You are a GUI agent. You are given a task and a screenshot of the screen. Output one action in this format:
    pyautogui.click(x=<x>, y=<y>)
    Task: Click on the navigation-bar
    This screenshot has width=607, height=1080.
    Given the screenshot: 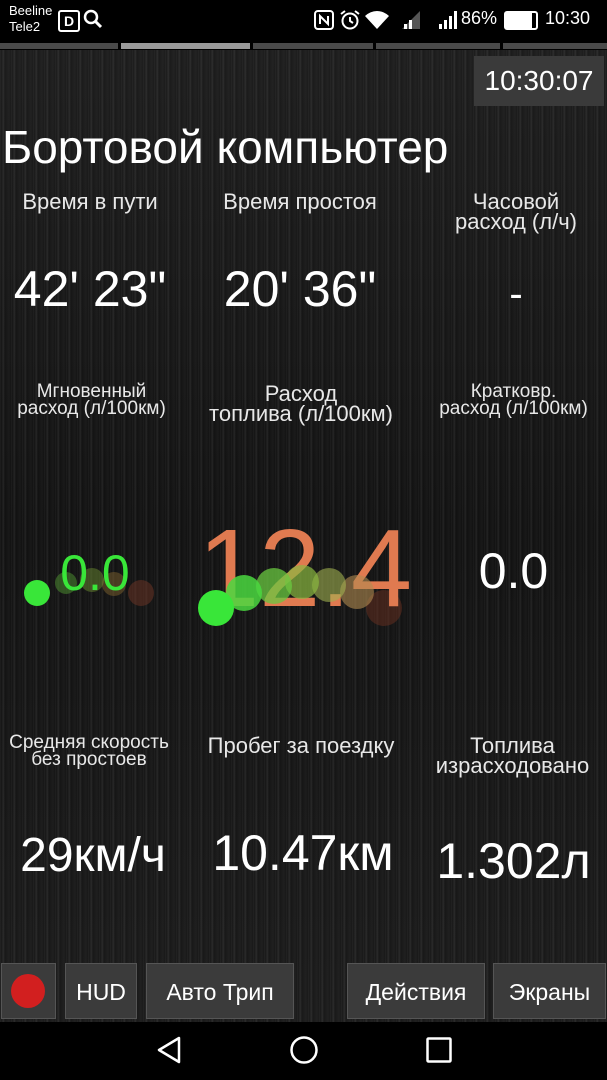 What is the action you would take?
    pyautogui.click(x=303, y=1051)
    